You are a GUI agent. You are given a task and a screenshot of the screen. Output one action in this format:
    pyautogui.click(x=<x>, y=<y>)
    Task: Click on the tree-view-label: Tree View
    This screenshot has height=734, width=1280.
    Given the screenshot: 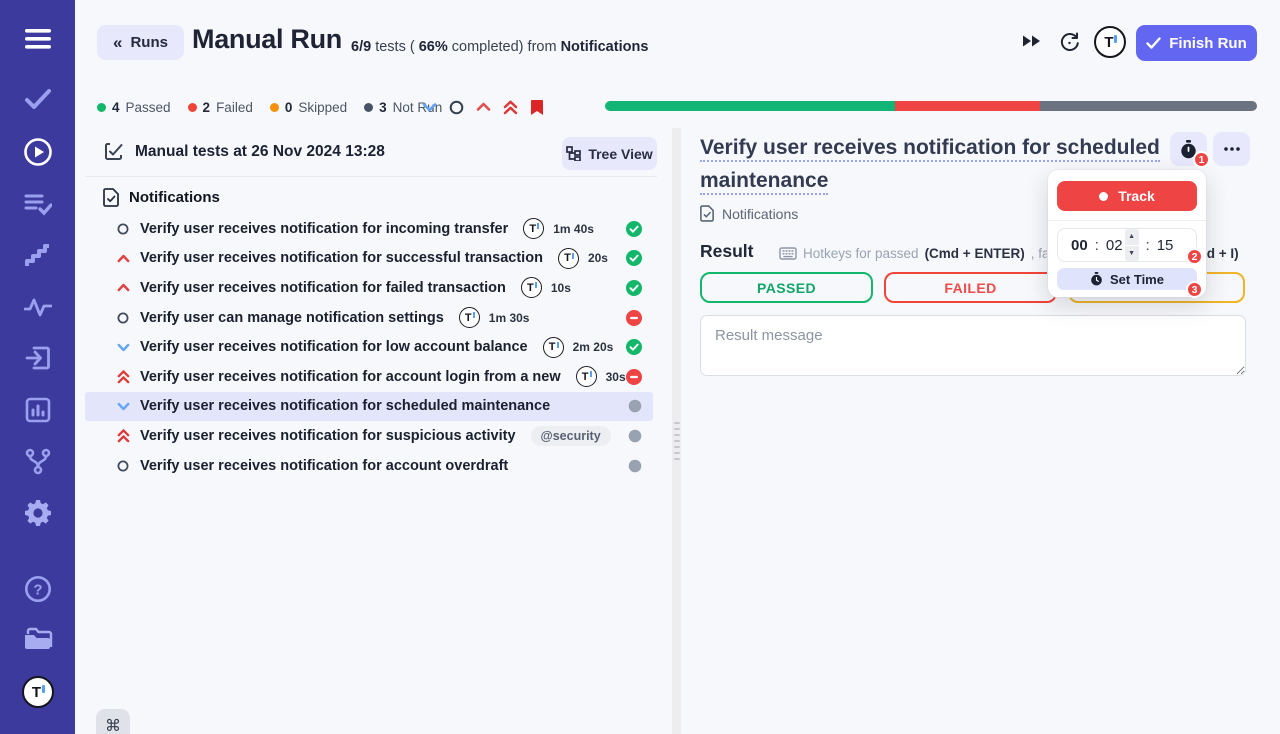 What is the action you would take?
    pyautogui.click(x=620, y=153)
    